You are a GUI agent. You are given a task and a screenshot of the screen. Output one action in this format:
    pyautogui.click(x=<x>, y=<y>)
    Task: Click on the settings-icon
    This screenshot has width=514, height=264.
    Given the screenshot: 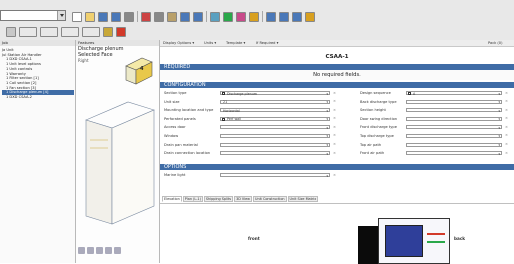 What is the action you would take?
    pyautogui.click(x=108, y=31)
    